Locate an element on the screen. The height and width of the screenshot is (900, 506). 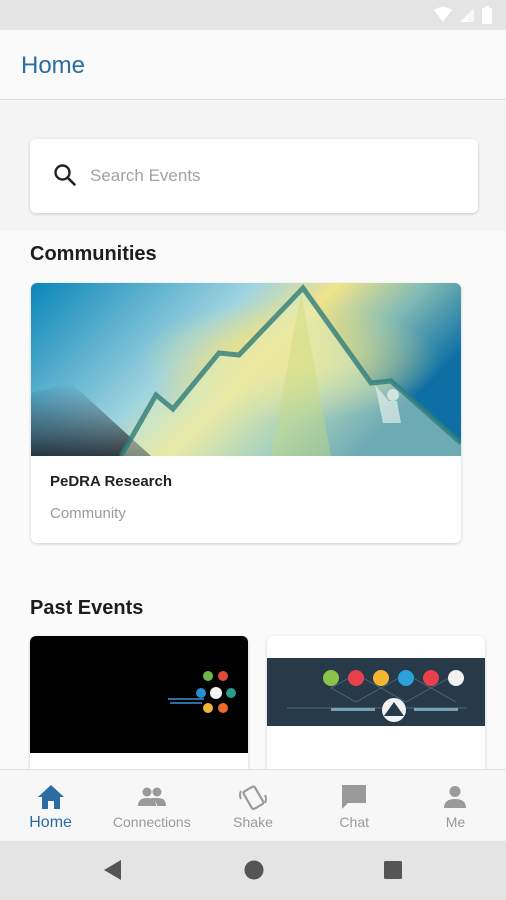
recents-icon is located at coordinates (393, 870).